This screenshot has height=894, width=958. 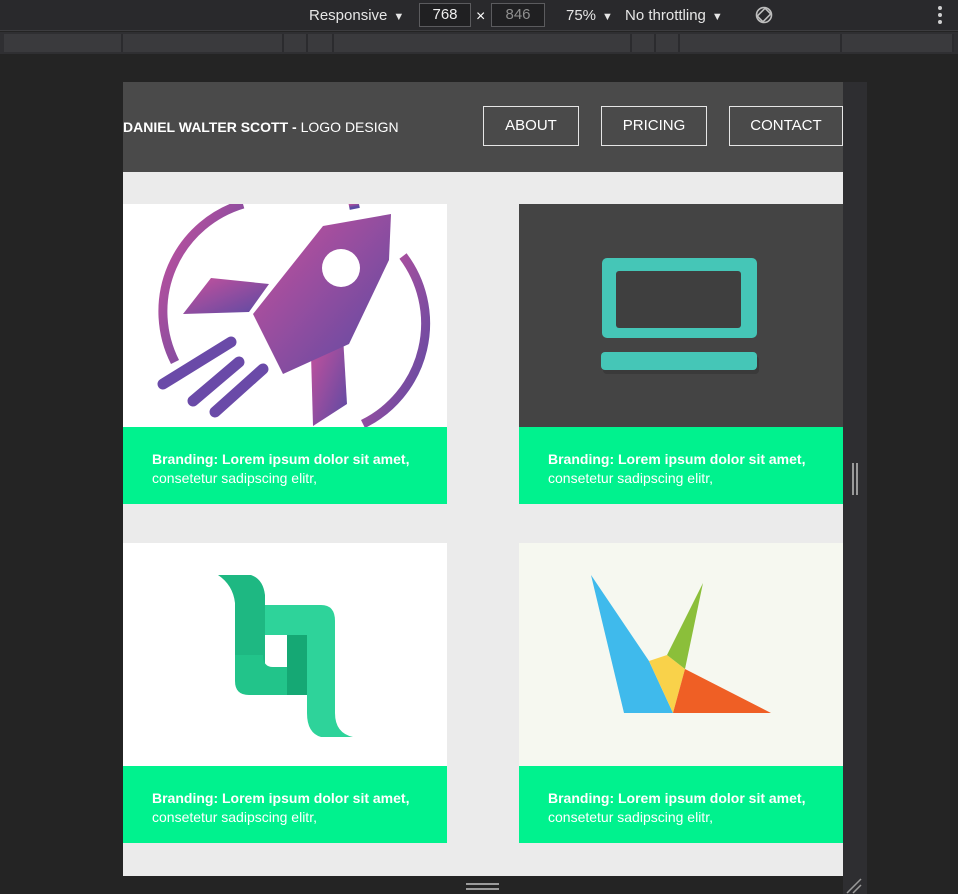 I want to click on bird-triangle-logo, so click(x=681, y=644).